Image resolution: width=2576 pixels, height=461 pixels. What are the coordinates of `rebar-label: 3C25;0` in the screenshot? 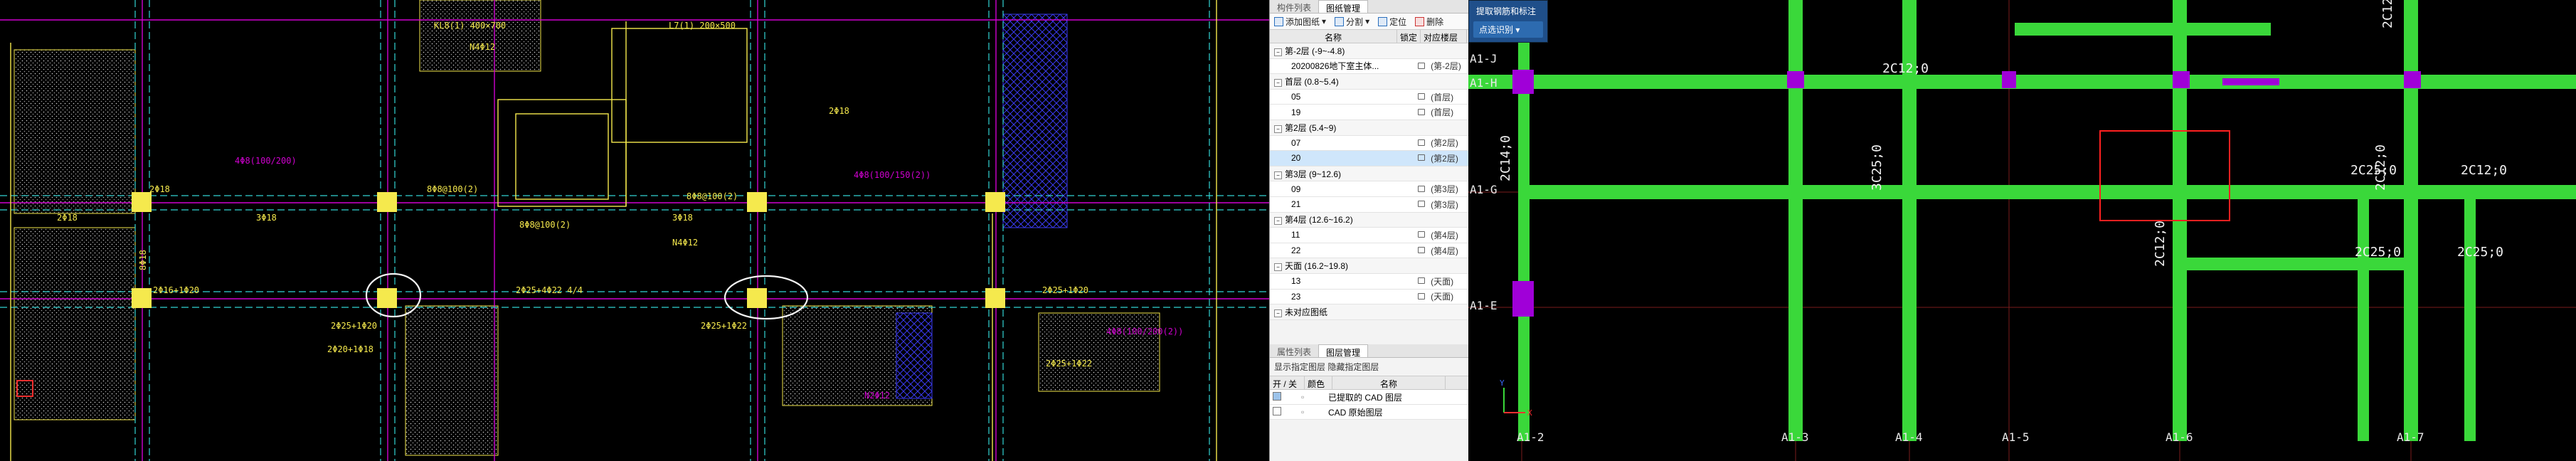 It's located at (1877, 167).